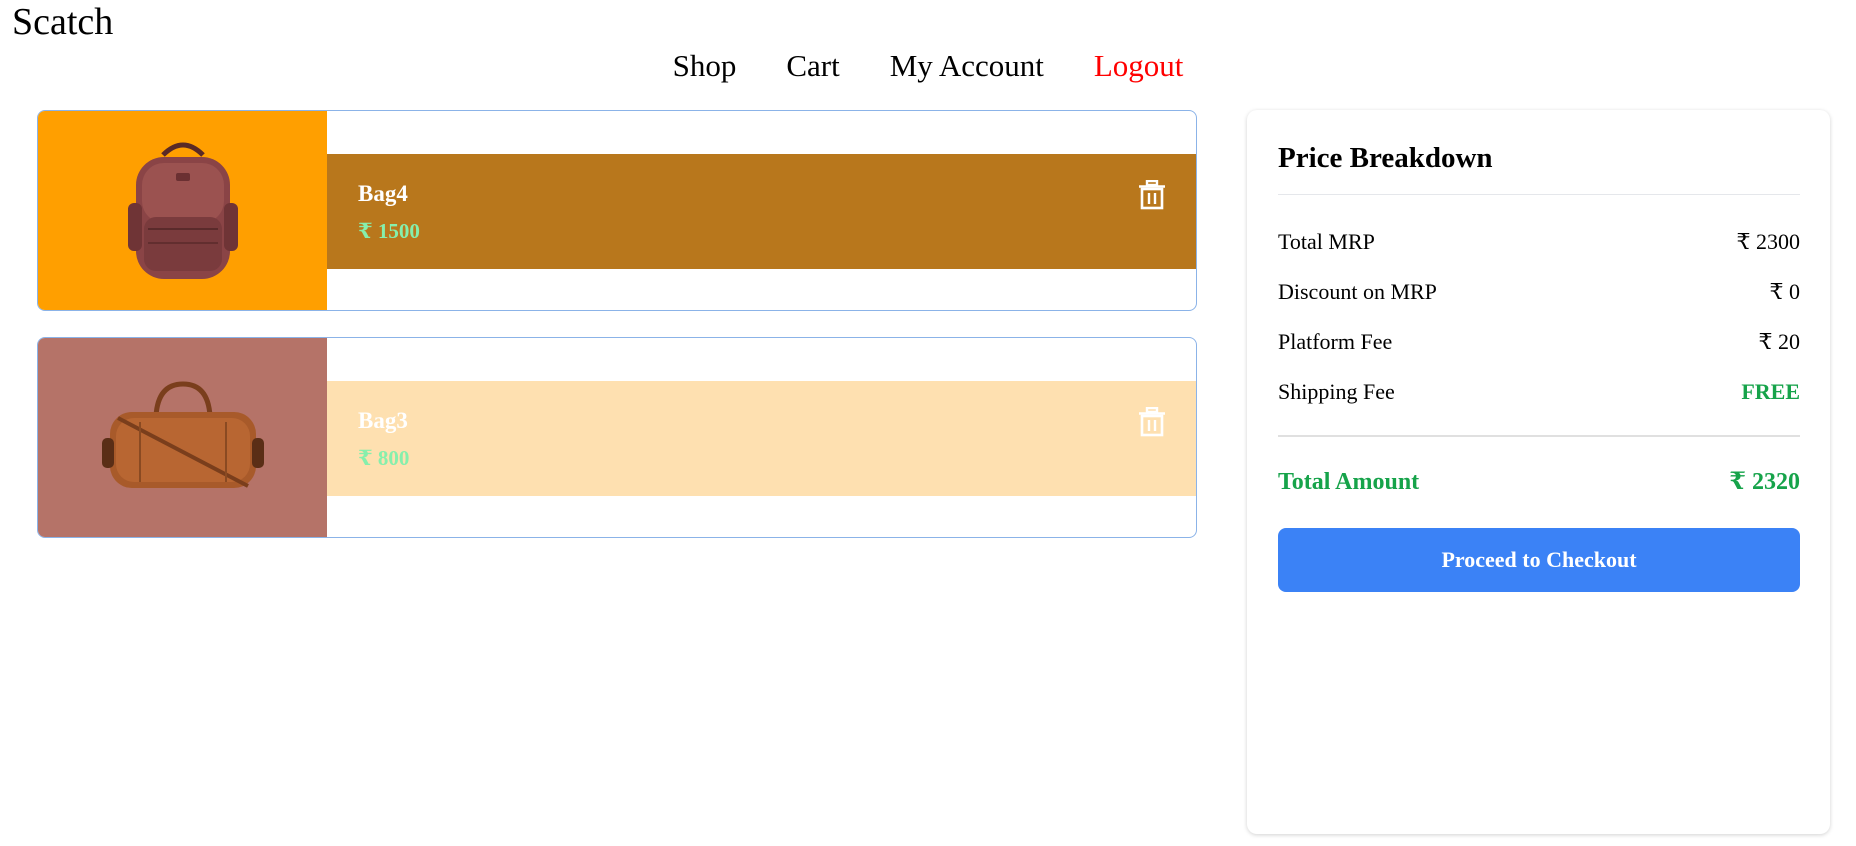  What do you see at coordinates (182, 434) in the screenshot?
I see `duffel-bag-image` at bounding box center [182, 434].